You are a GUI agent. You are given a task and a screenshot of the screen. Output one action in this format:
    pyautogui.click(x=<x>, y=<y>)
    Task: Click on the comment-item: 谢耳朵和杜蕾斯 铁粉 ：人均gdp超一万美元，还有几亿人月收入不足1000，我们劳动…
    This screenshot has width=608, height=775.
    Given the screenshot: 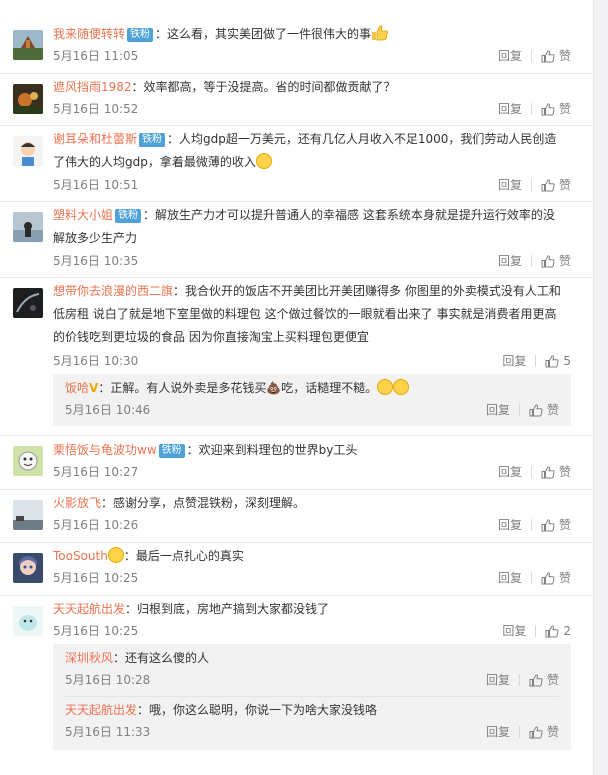 What is the action you would take?
    pyautogui.click(x=296, y=164)
    